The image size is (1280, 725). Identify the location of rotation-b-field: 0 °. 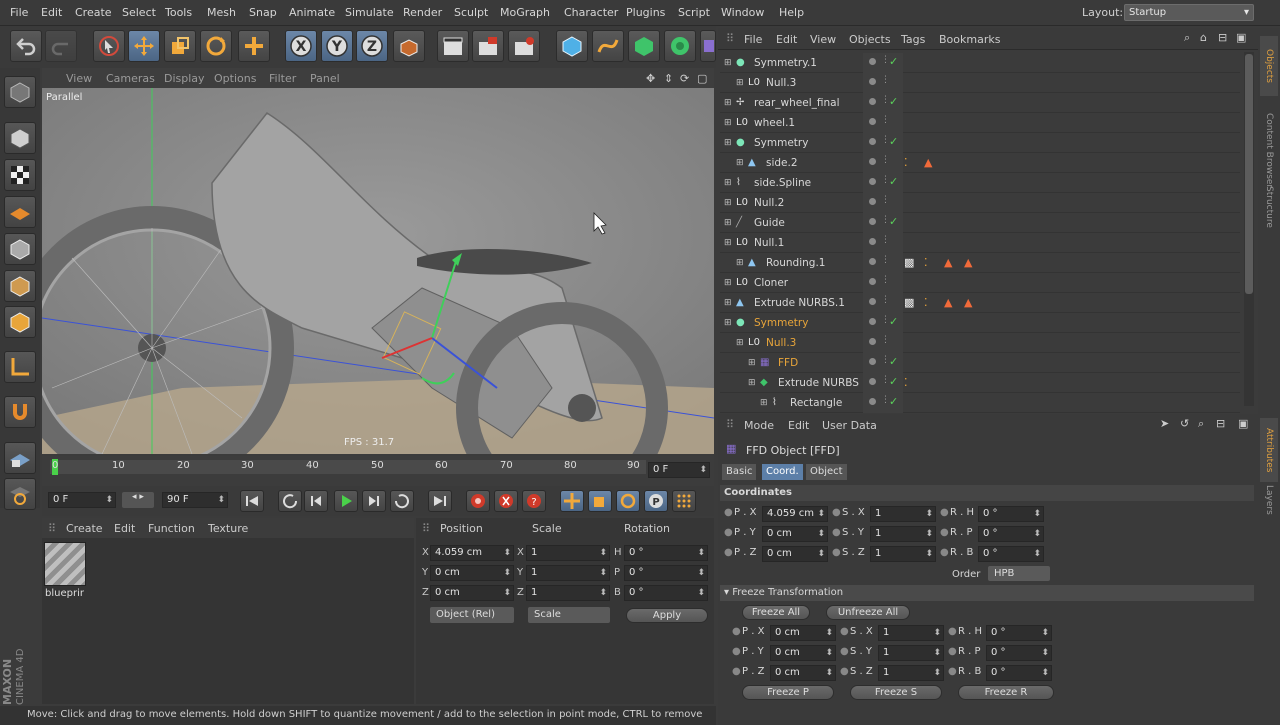
(666, 593).